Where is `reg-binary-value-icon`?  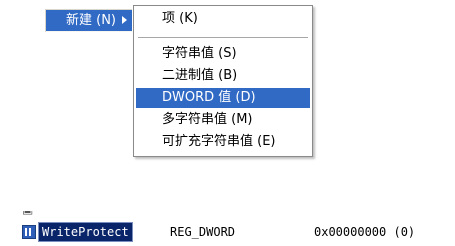 reg-binary-value-icon is located at coordinates (29, 232).